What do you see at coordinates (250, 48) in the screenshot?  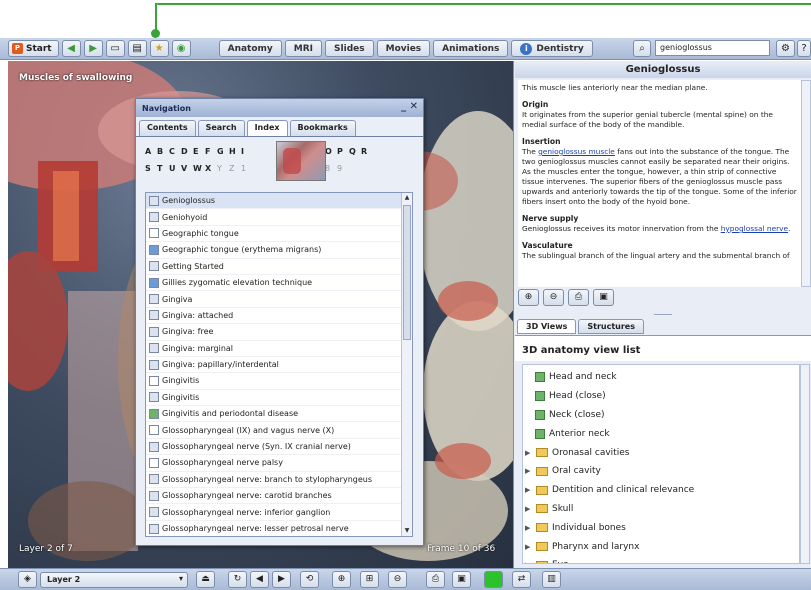 I see `tab-anatomy: Anatomy` at bounding box center [250, 48].